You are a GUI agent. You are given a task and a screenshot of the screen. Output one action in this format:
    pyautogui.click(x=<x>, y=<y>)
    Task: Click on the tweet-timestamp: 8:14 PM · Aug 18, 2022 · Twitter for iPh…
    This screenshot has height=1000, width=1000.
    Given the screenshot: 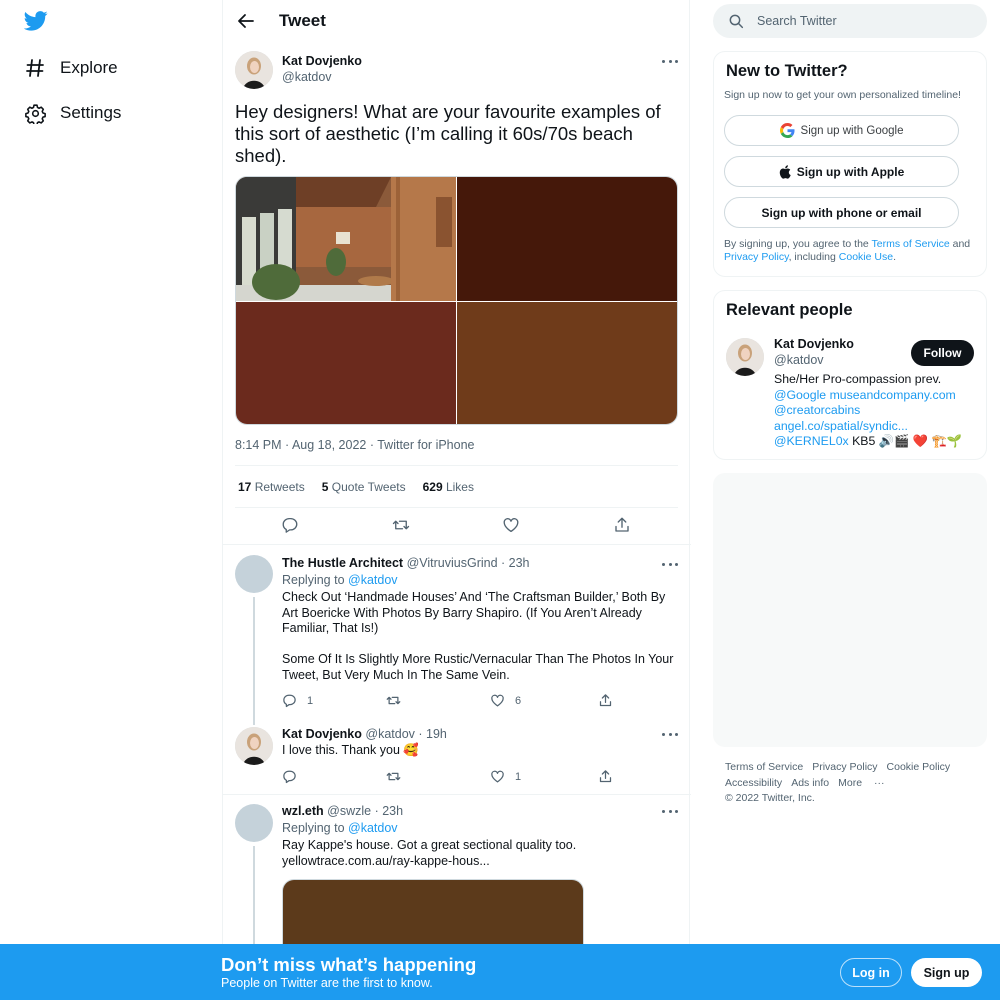 What is the action you would take?
    pyautogui.click(x=355, y=445)
    